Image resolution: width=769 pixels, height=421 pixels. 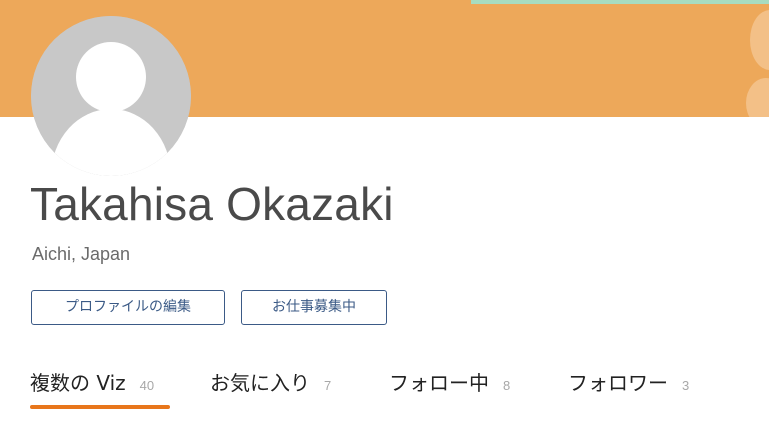 What do you see at coordinates (100, 407) in the screenshot?
I see `active-tab-indicator` at bounding box center [100, 407].